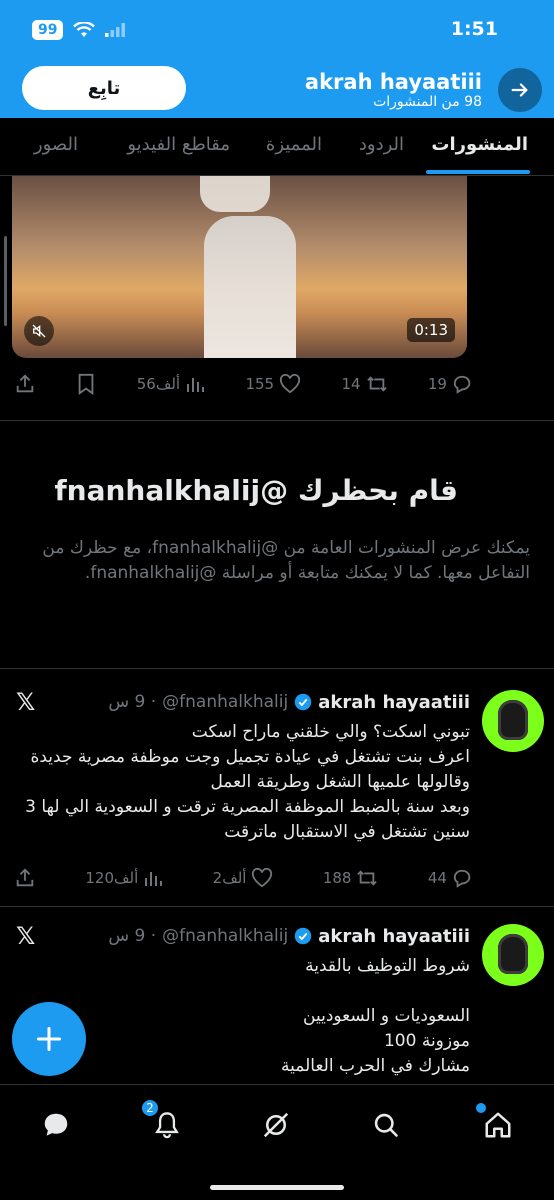 Image resolution: width=554 pixels, height=1200 pixels. What do you see at coordinates (481, 1108) in the screenshot?
I see `new-content-dot` at bounding box center [481, 1108].